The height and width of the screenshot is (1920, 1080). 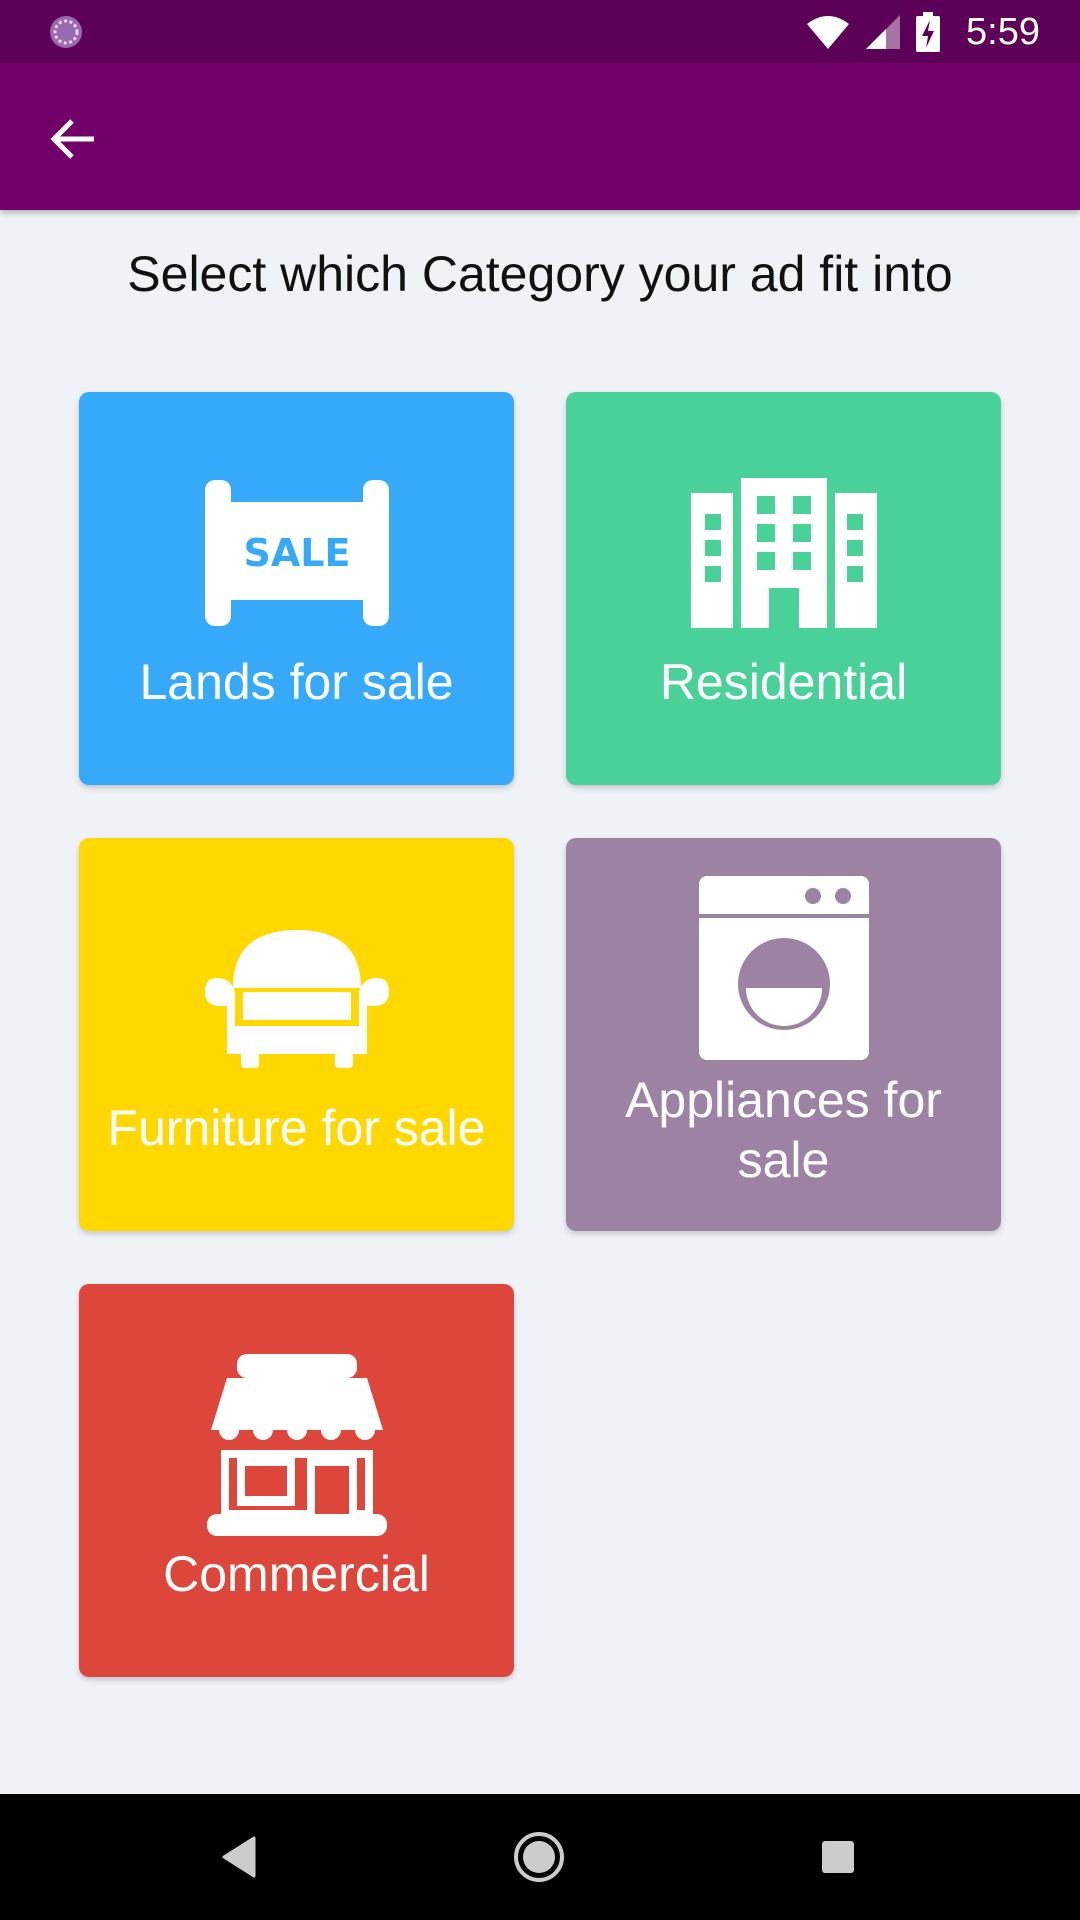 What do you see at coordinates (783, 682) in the screenshot?
I see `category-label: Residential` at bounding box center [783, 682].